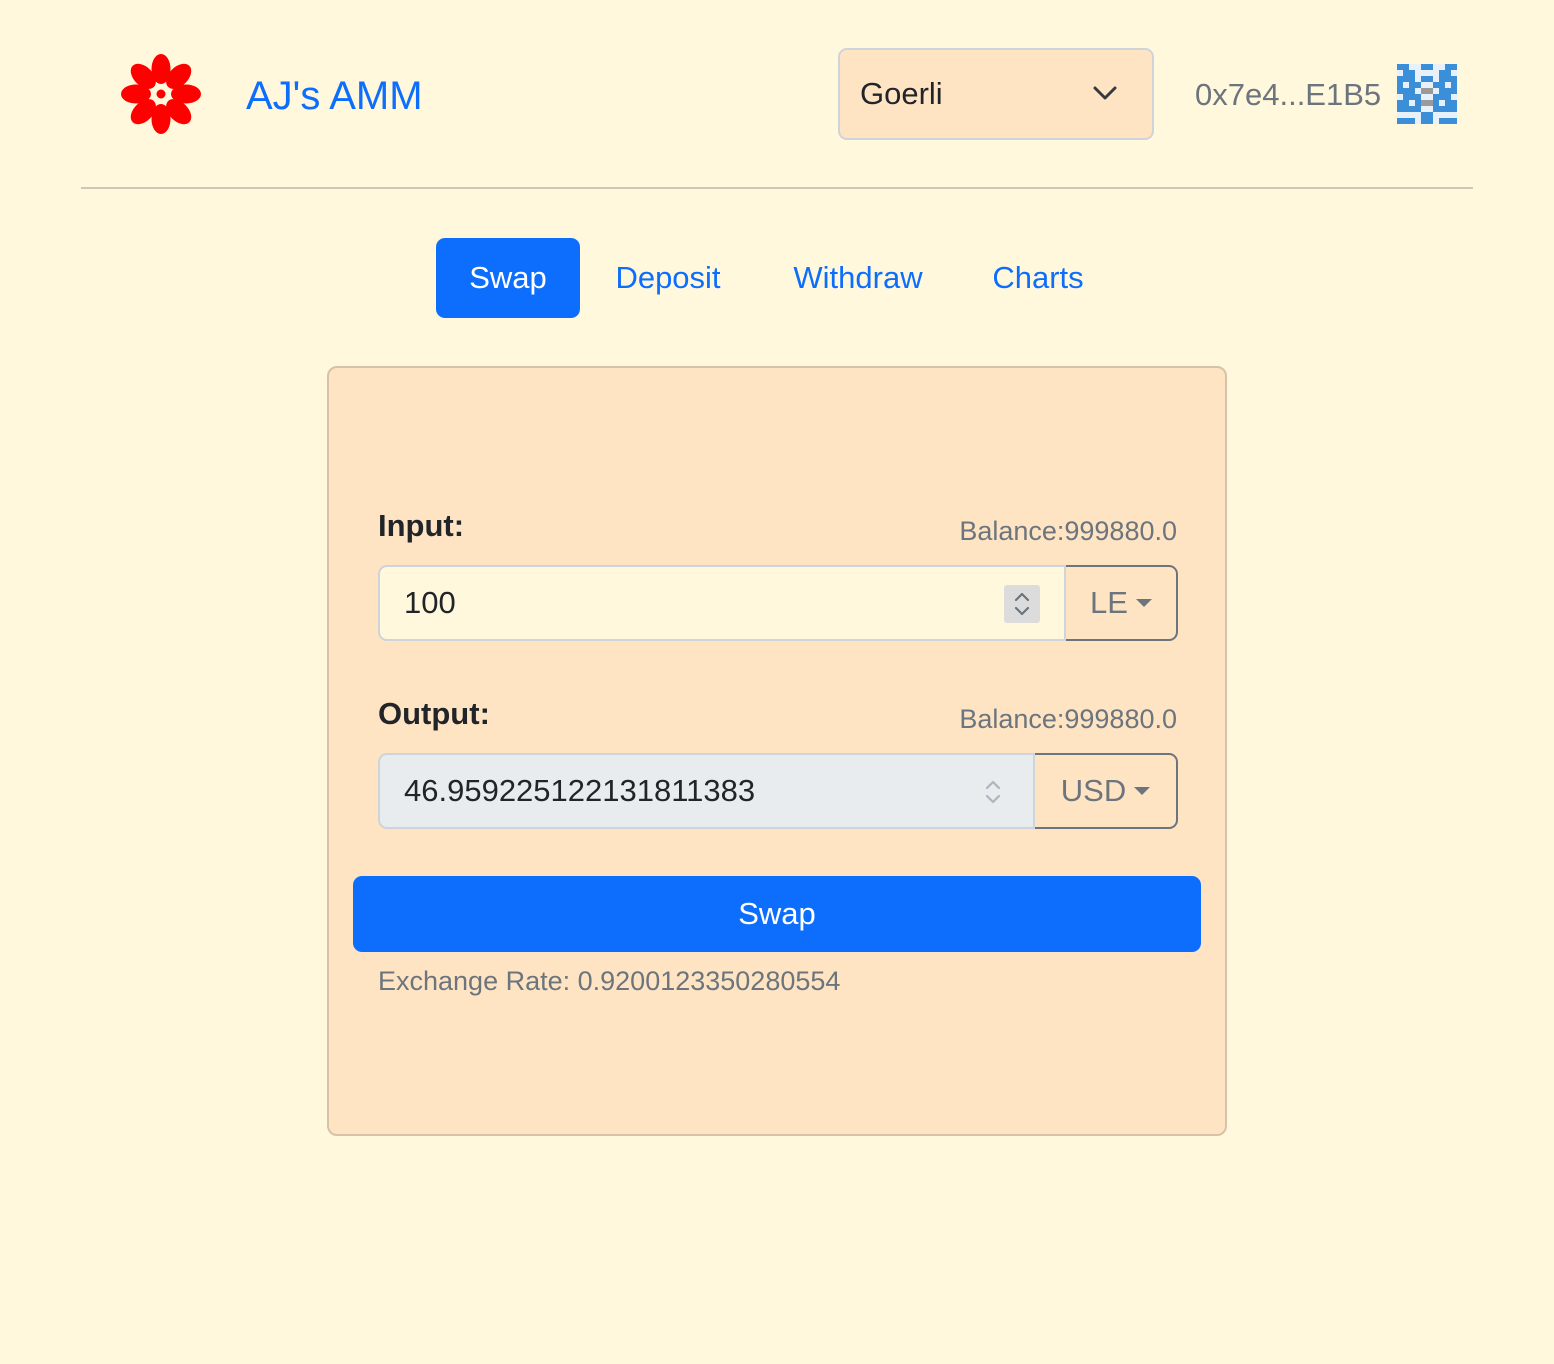 The width and height of the screenshot is (1554, 1364). Describe the element at coordinates (1288, 95) in the screenshot. I see `account-address: 0x7e4...E1B5` at that location.